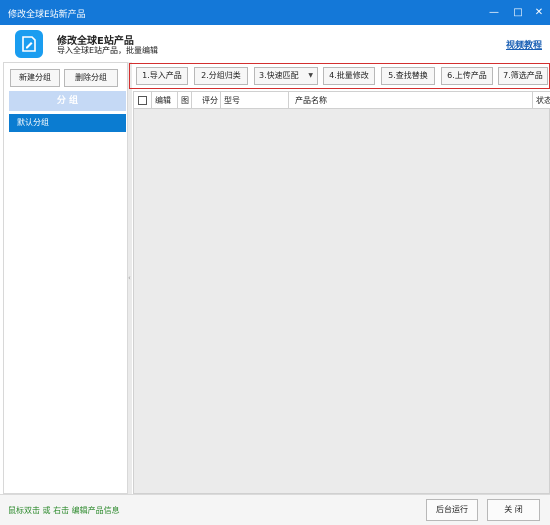 The height and width of the screenshot is (525, 550). I want to click on table-header: 编辑 图 评分 型号 产品名称 状态, so click(342, 100).